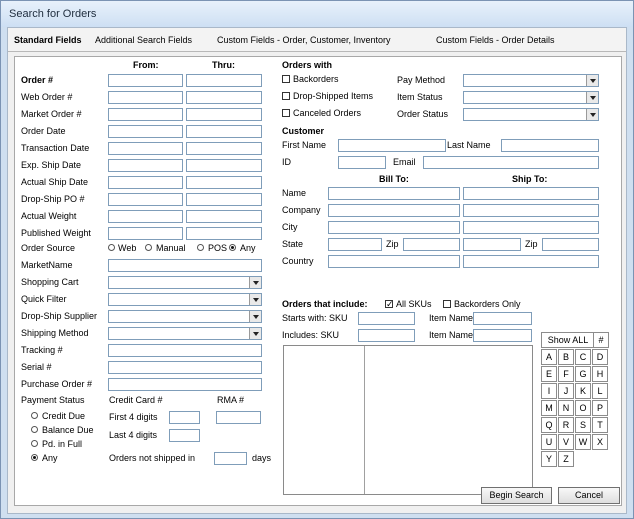 This screenshot has height=519, width=634. What do you see at coordinates (495, 40) in the screenshot?
I see `tab-custom-fields-order-details: Custom Fields - Order Details` at bounding box center [495, 40].